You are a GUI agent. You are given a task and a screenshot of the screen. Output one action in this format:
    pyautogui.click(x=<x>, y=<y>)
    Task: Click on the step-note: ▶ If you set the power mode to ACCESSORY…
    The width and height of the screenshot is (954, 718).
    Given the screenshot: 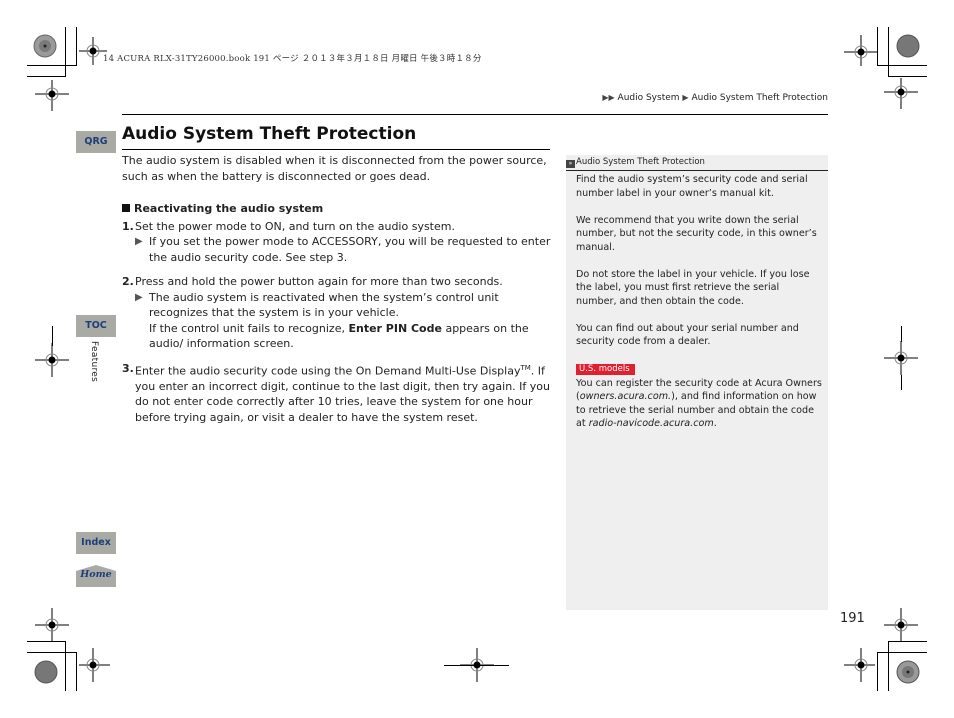 What is the action you would take?
    pyautogui.click(x=343, y=249)
    